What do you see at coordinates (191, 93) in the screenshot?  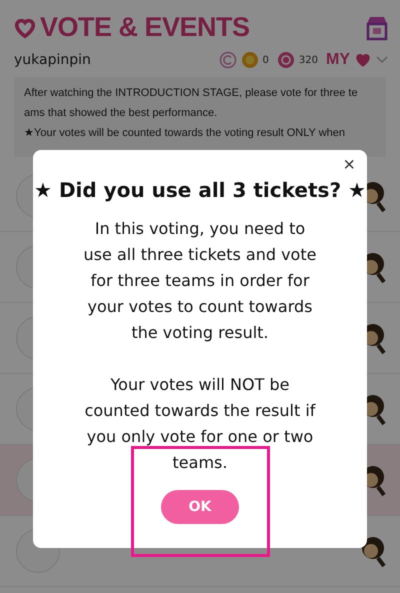 I see `notice-text: After watching the INTRODUCTION STAGE, please vote for three te` at bounding box center [191, 93].